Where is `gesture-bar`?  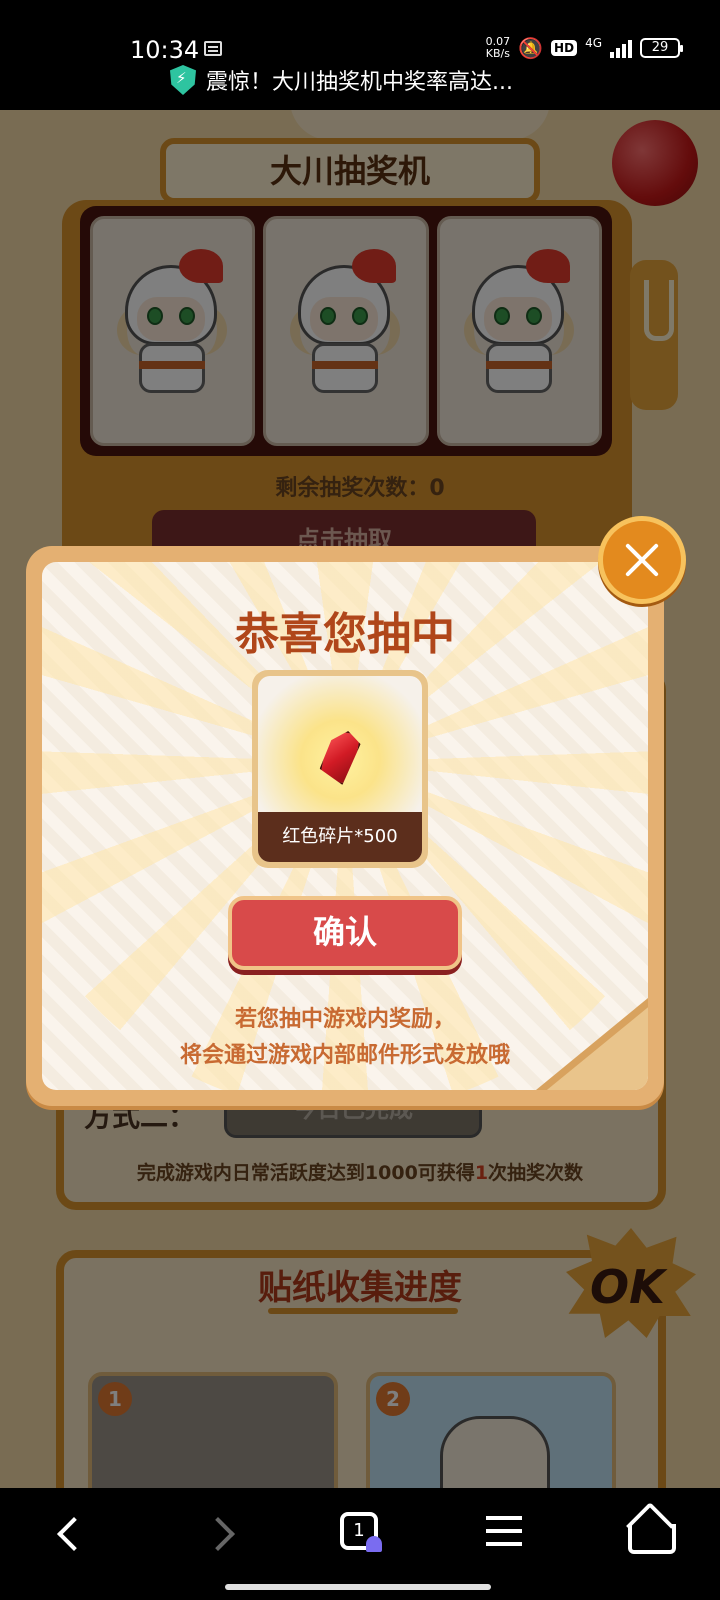
gesture-bar is located at coordinates (358, 1587).